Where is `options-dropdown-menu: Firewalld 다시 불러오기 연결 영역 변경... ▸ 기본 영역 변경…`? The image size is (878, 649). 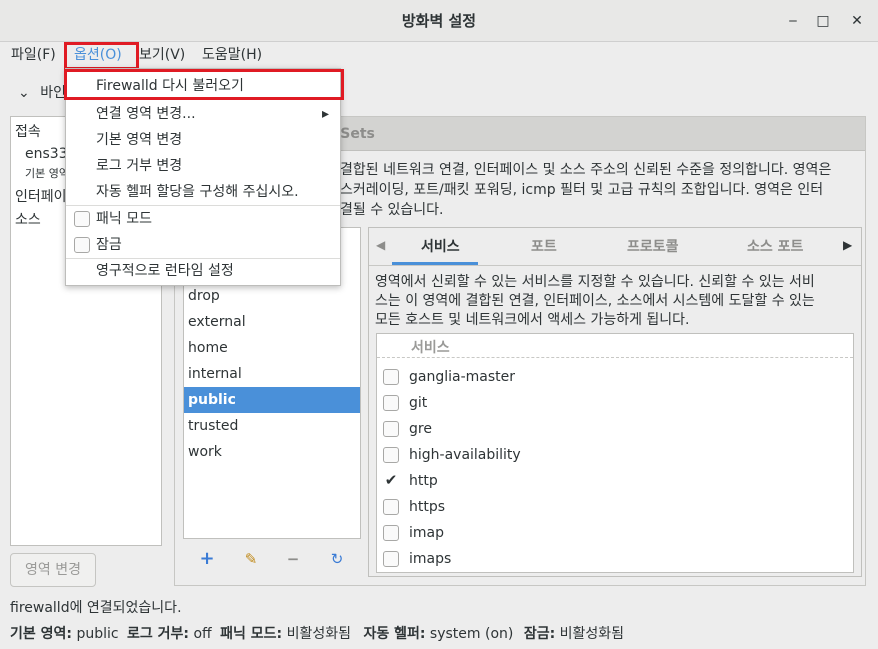 options-dropdown-menu: Firewalld 다시 불러오기 연결 영역 변경... ▸ 기본 영역 변경… is located at coordinates (203, 177).